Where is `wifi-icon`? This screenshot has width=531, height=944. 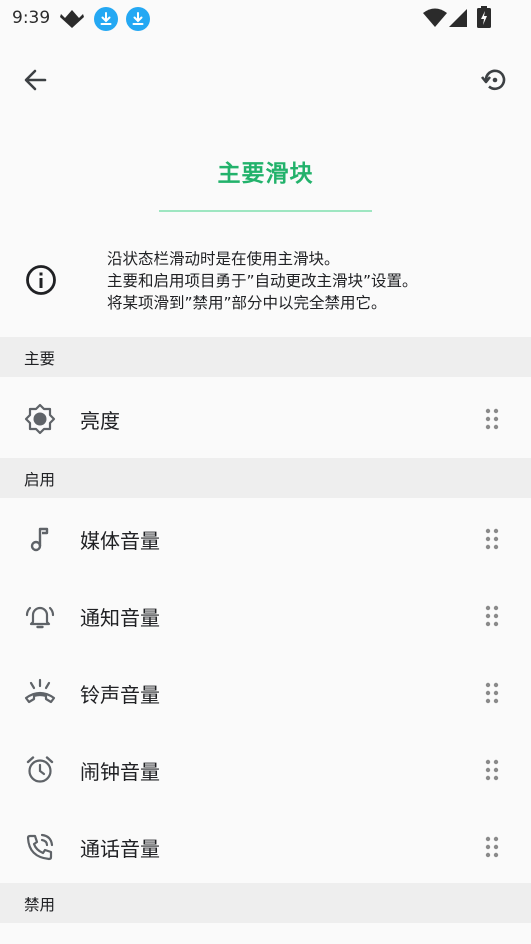
wifi-icon is located at coordinates (435, 20).